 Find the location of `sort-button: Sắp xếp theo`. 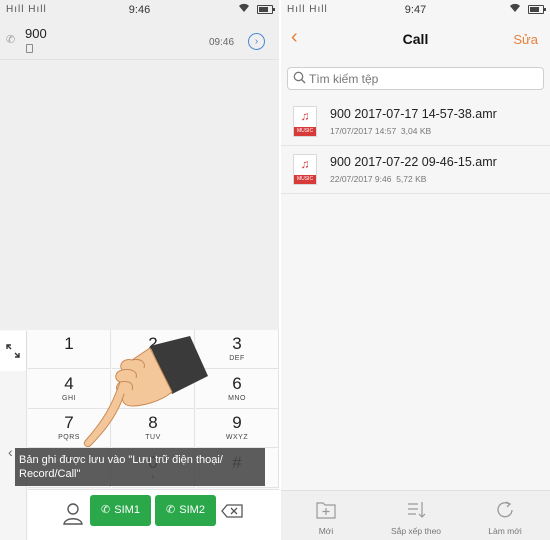

sort-button: Sắp xếp theo is located at coordinates (416, 515).